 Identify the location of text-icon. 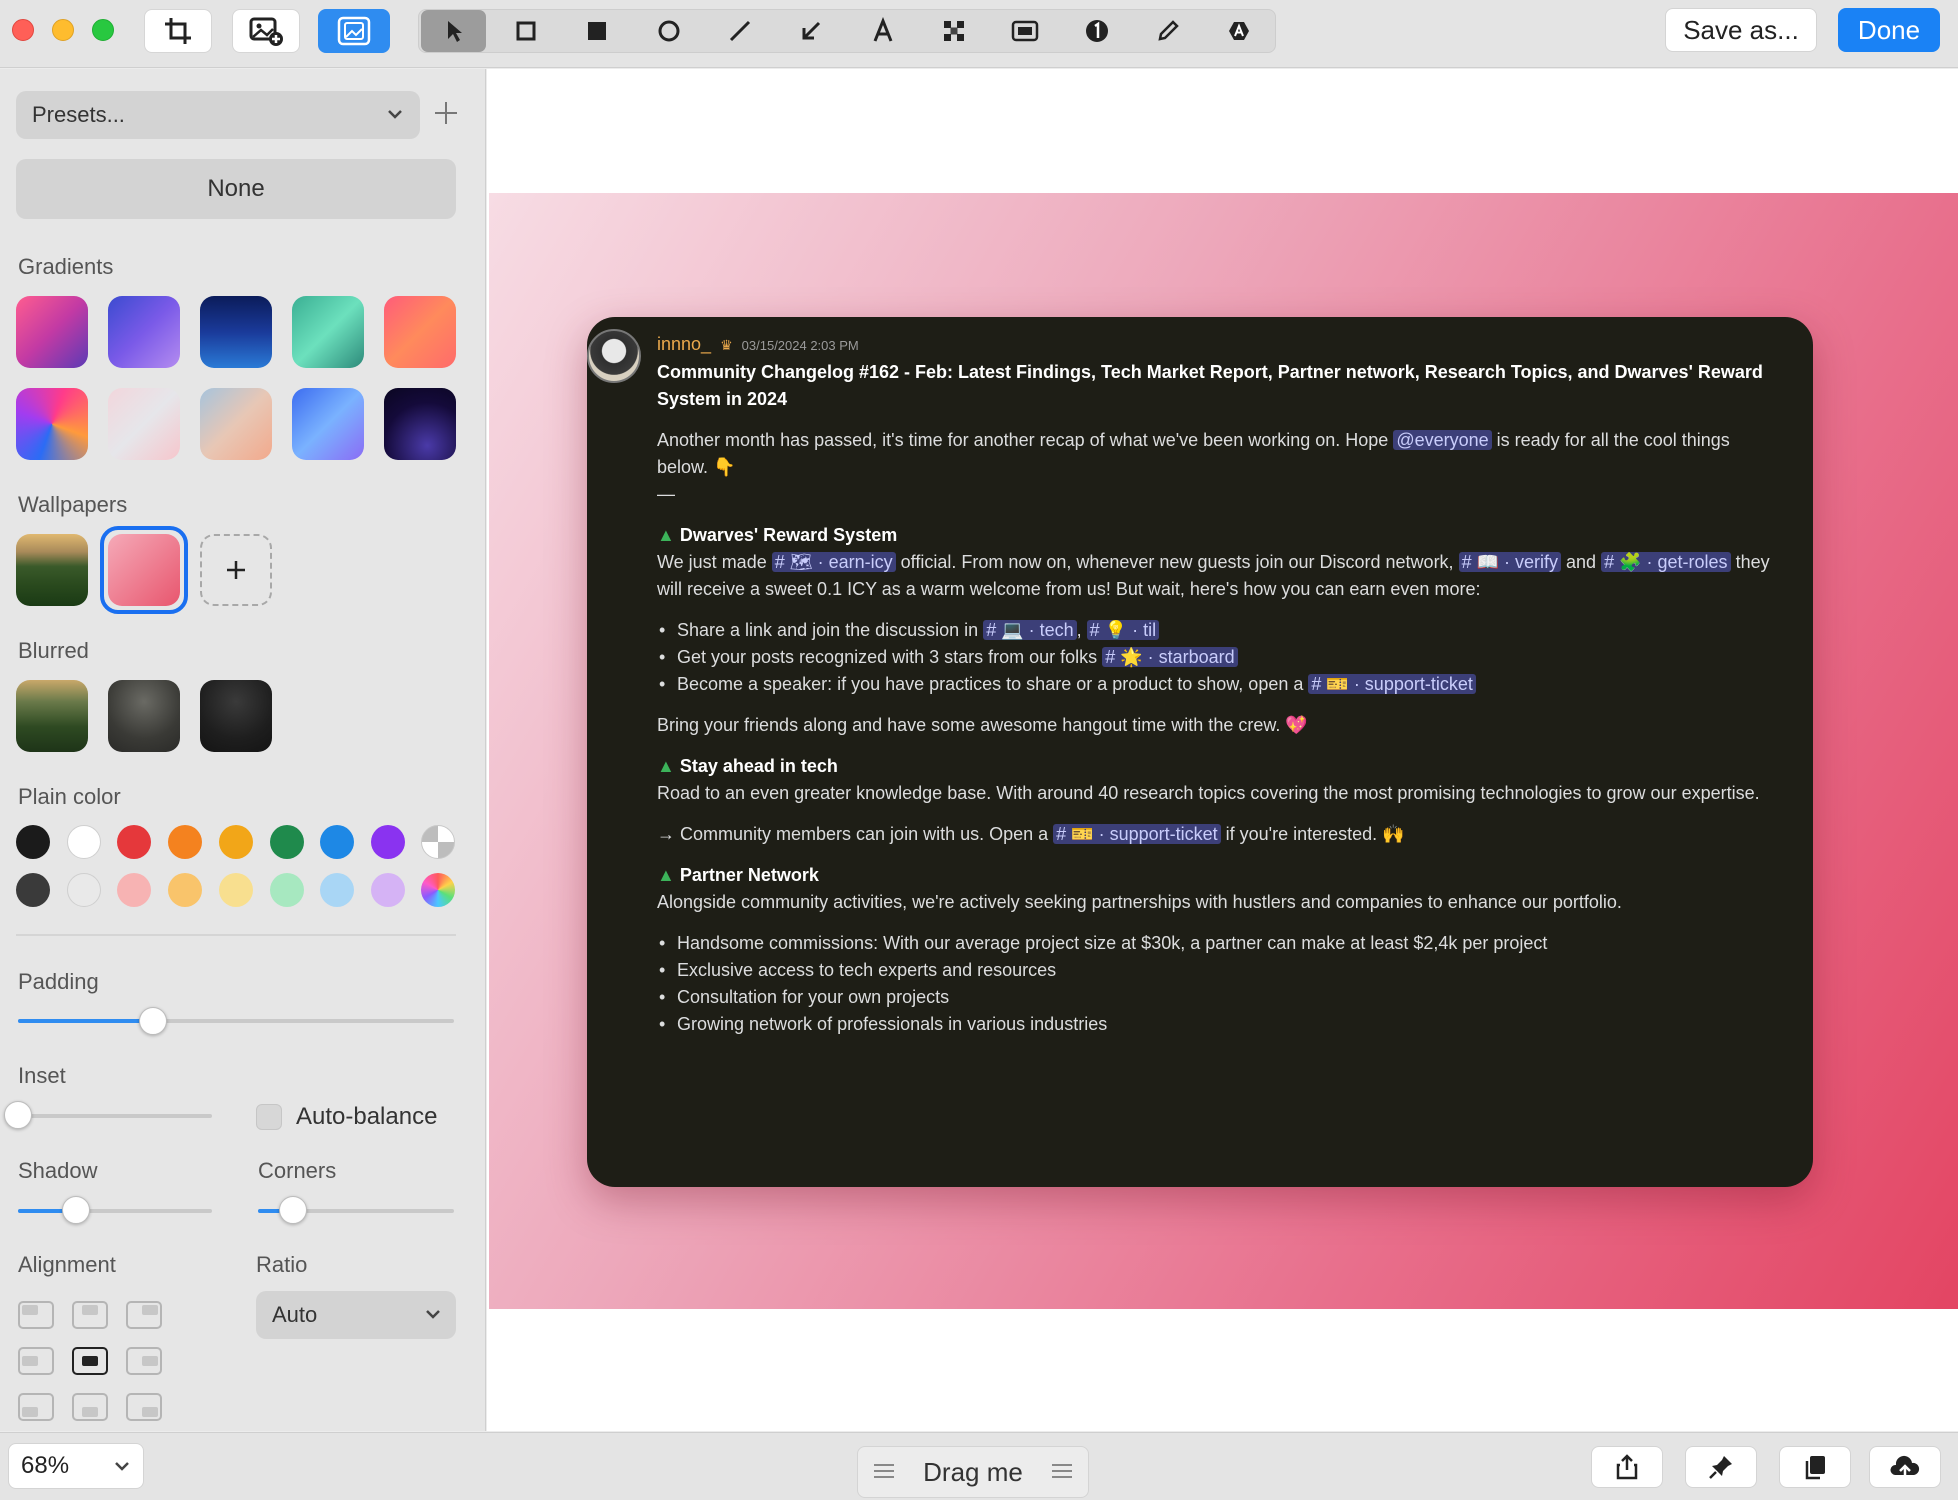
(883, 29).